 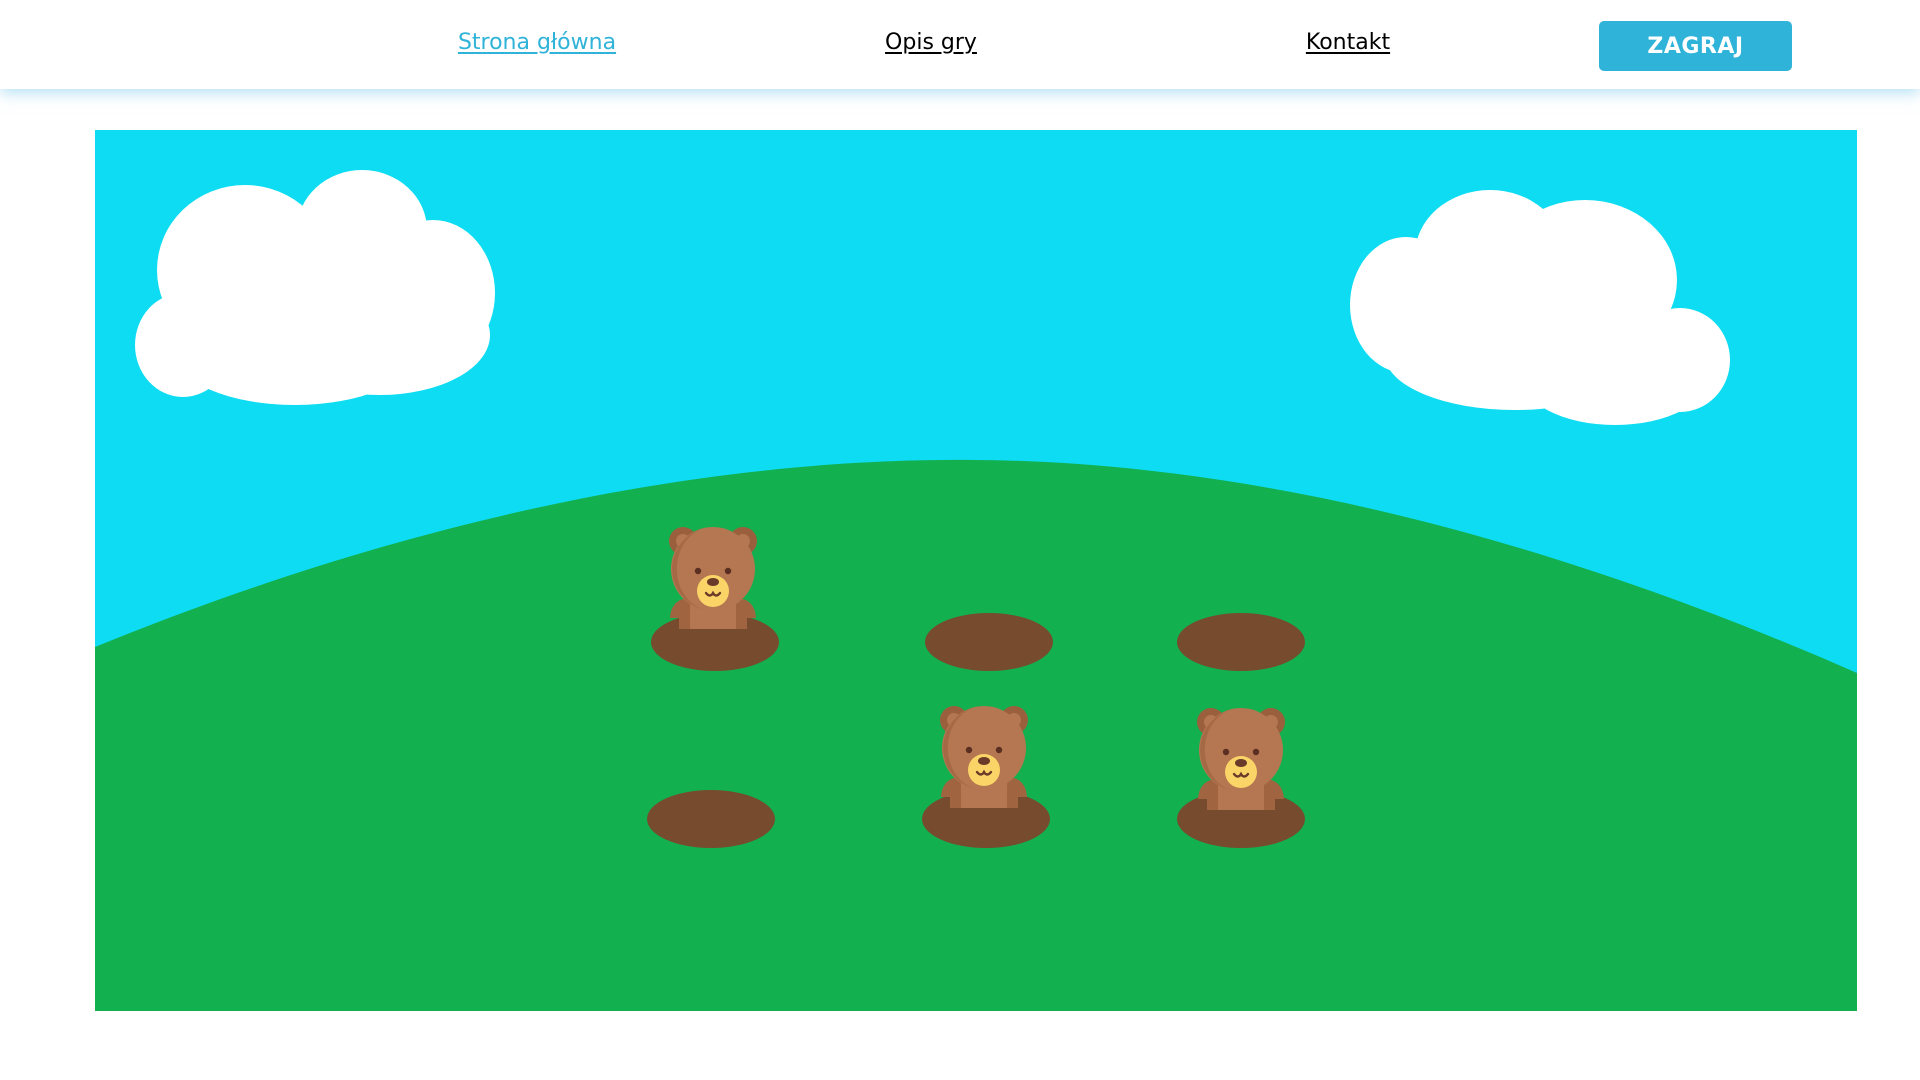 I want to click on nav-link-game-description: Opis gry, so click(x=931, y=42).